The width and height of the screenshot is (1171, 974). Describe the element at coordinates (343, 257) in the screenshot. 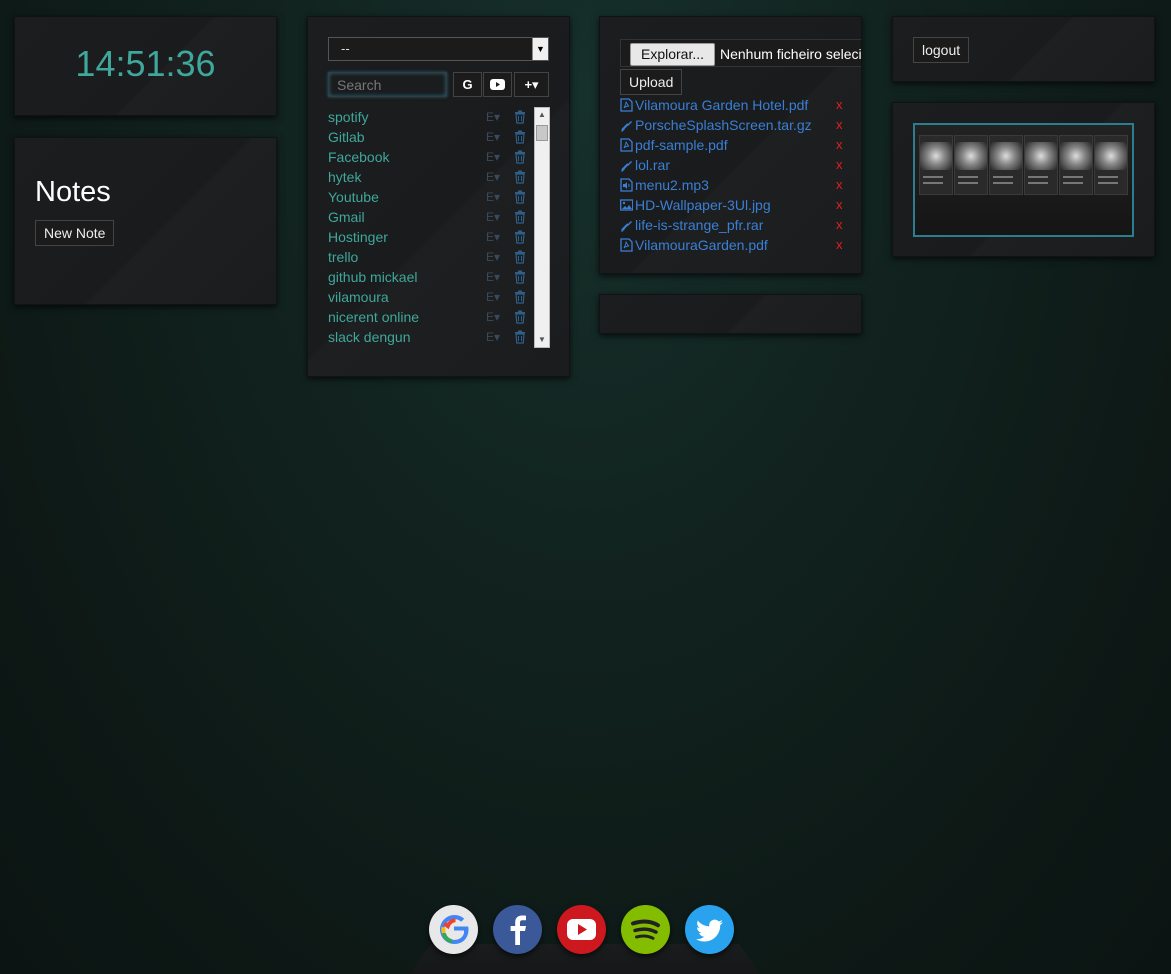

I see `link-label: trello` at that location.